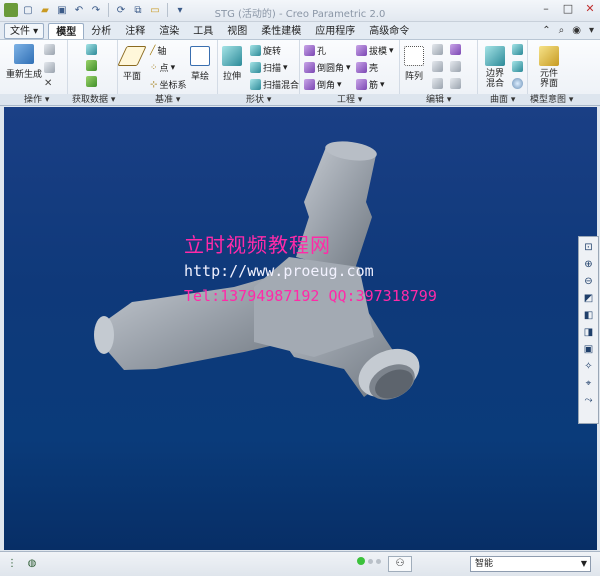 This screenshot has width=600, height=576. Describe the element at coordinates (378, 561) in the screenshot. I see `status-dot` at that location.